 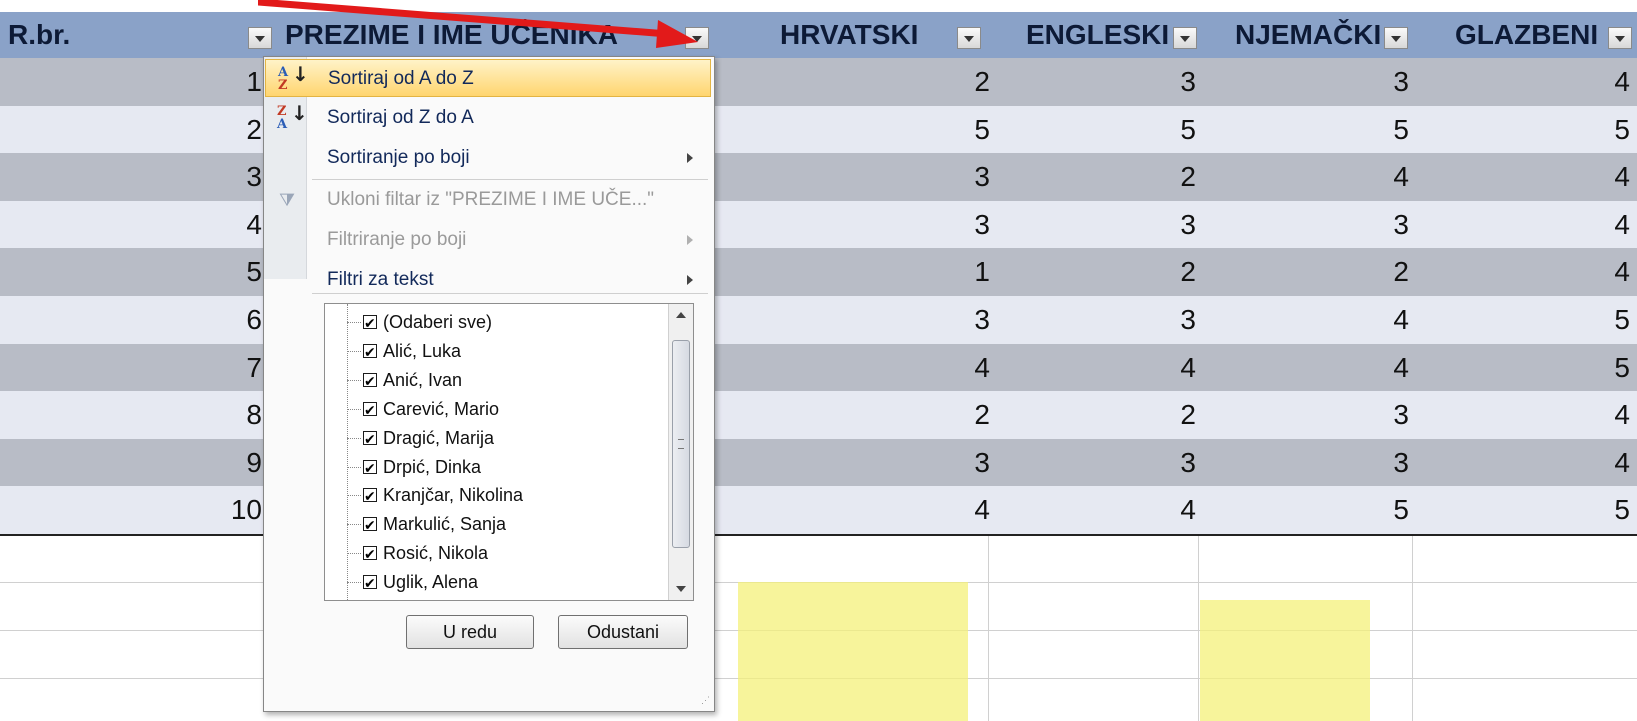 What do you see at coordinates (232, 368) in the screenshot?
I see `cell-rbr: 7` at bounding box center [232, 368].